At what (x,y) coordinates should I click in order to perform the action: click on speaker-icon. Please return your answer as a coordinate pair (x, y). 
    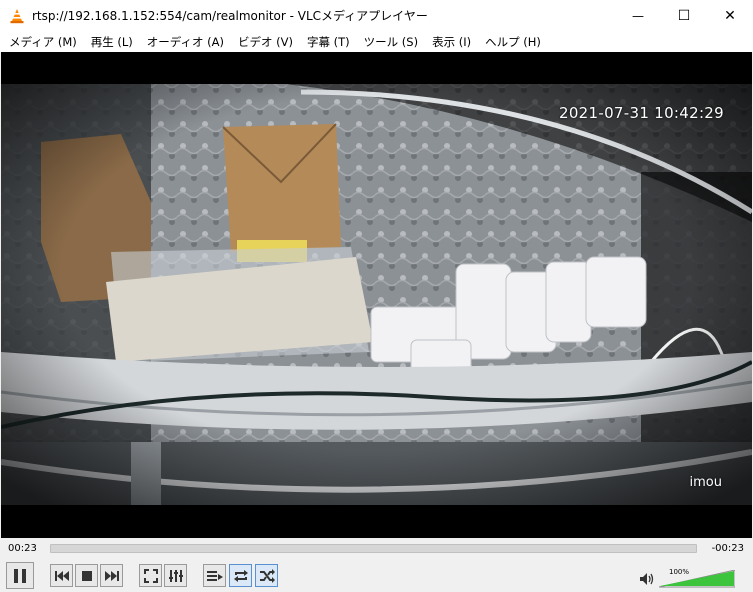
    Looking at the image, I should click on (647, 579).